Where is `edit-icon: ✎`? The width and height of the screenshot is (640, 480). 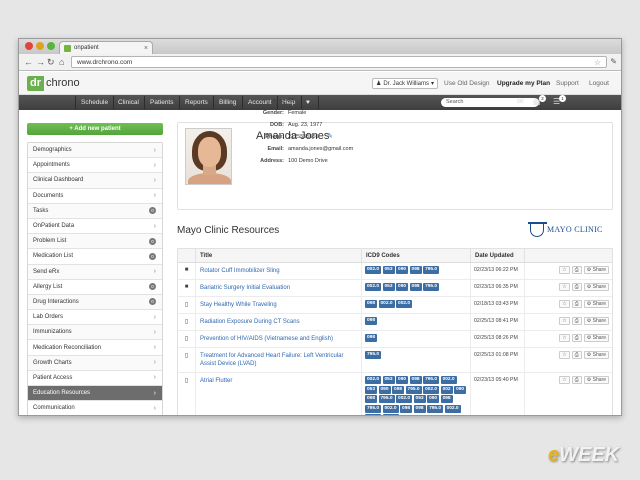
edit-icon: ✎ is located at coordinates (330, 136).